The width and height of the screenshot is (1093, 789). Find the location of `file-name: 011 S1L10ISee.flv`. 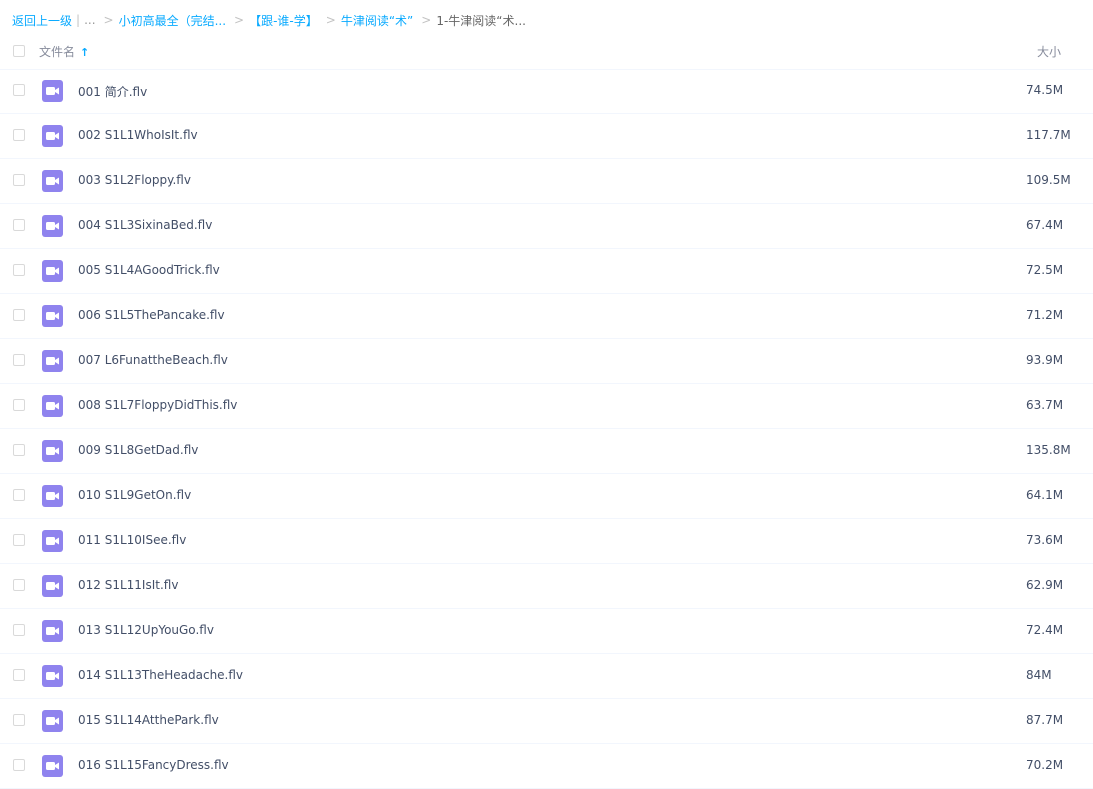

file-name: 011 S1L10ISee.flv is located at coordinates (132, 540).